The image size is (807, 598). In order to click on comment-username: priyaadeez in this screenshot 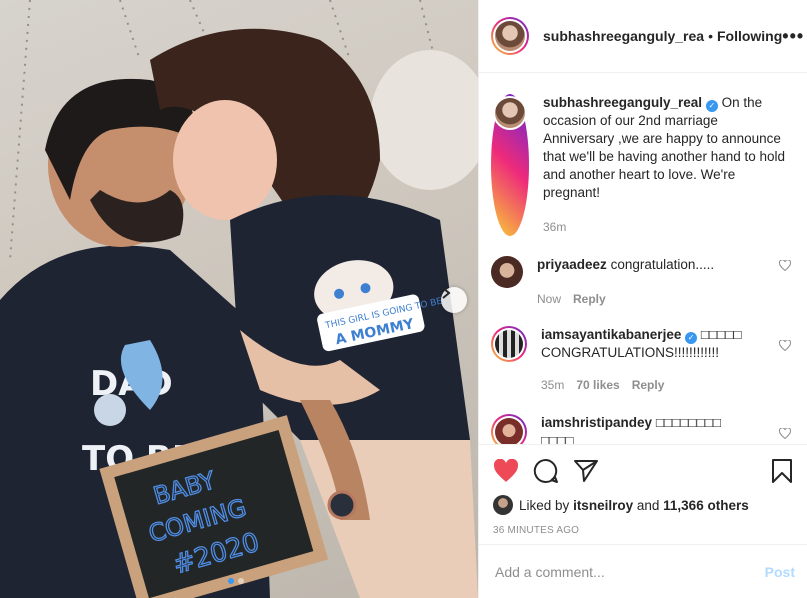, I will do `click(572, 264)`.